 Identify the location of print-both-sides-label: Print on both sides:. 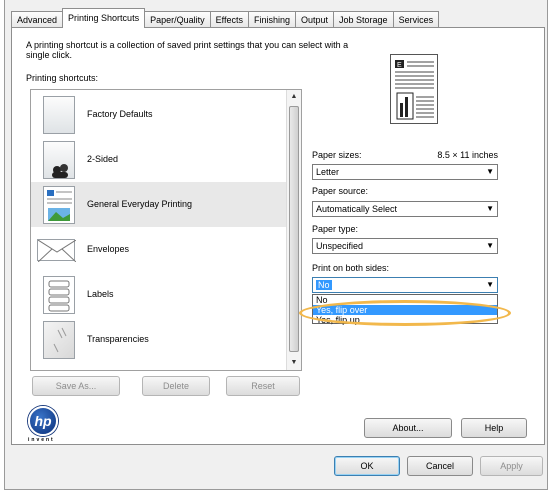
(351, 268).